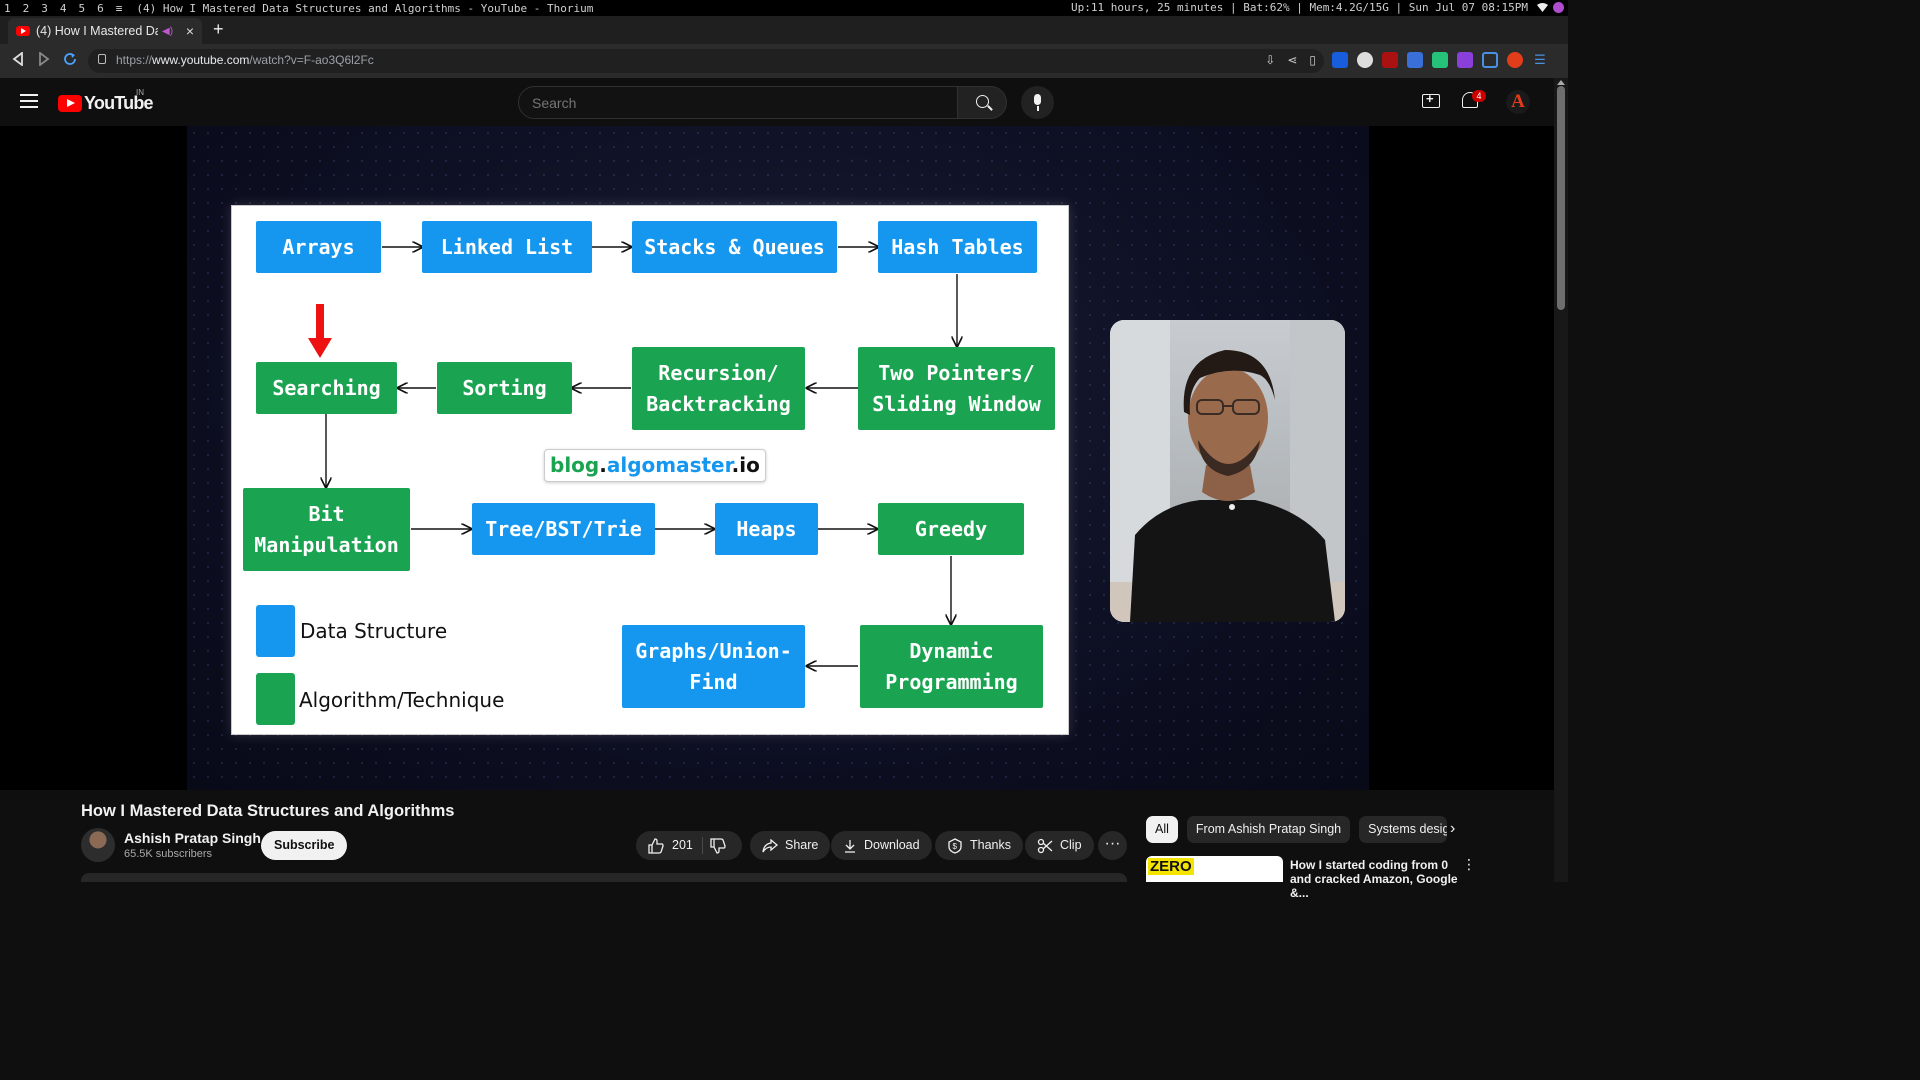 The width and height of the screenshot is (1920, 1080). I want to click on node-recursion-backtracking: Recursion/Backtracking, so click(718, 388).